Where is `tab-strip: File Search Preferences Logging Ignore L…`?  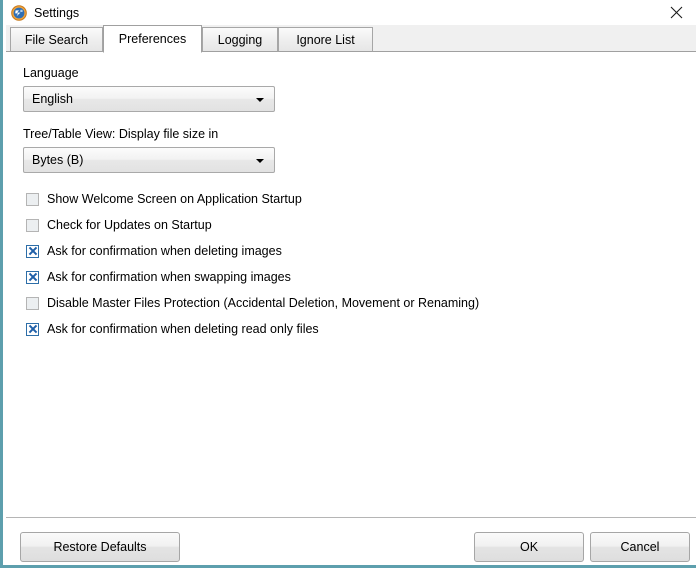 tab-strip: File Search Preferences Logging Ignore L… is located at coordinates (351, 39).